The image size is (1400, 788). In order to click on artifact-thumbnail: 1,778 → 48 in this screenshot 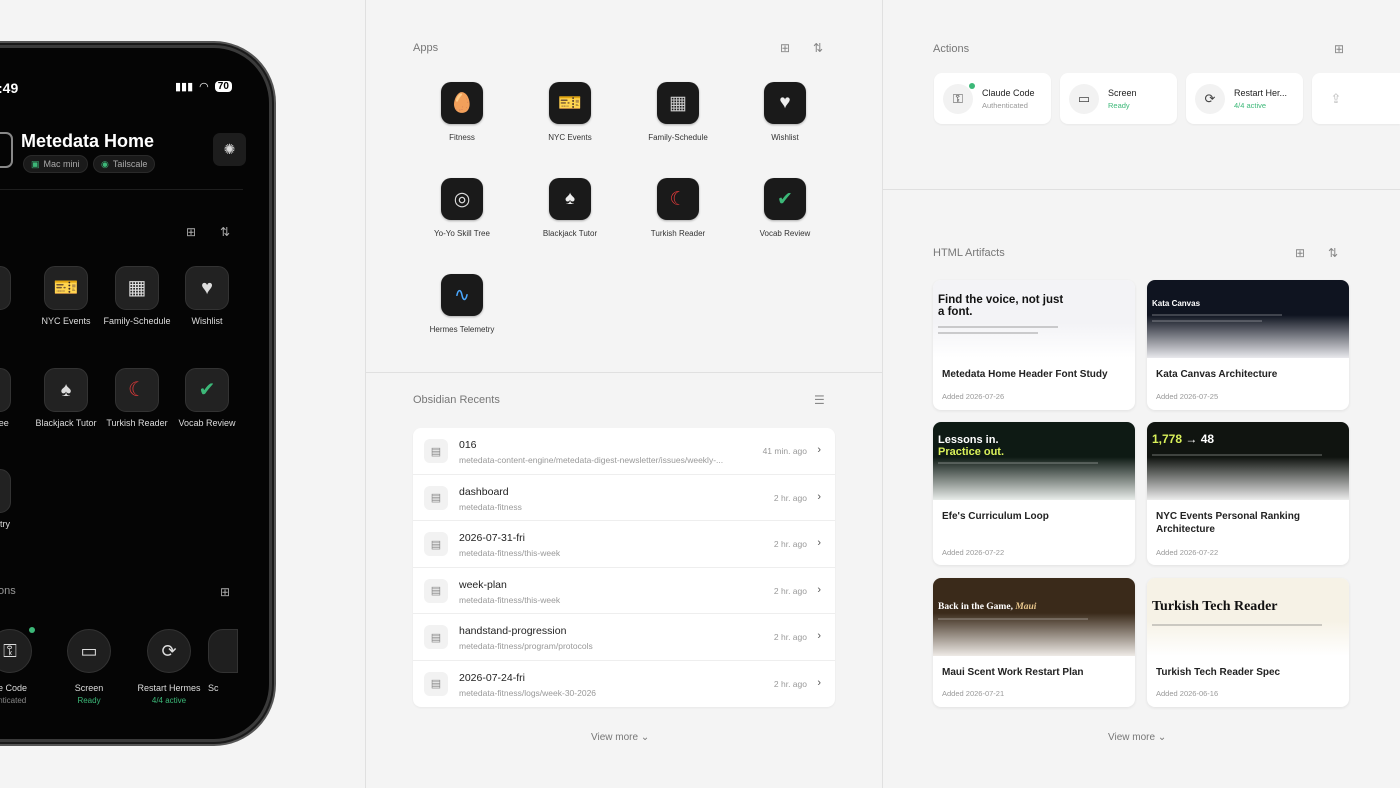, I will do `click(1248, 461)`.